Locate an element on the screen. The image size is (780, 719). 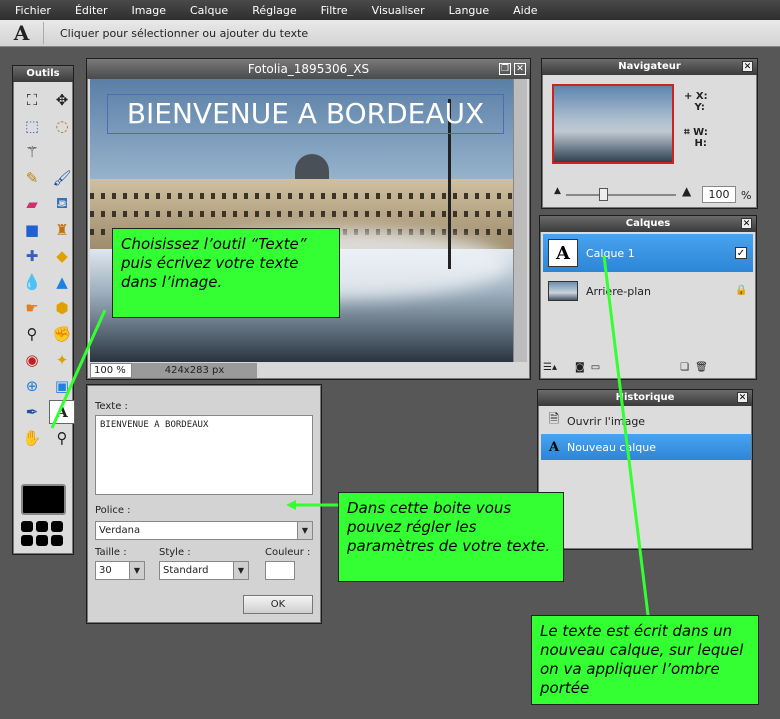
image-window-titlebar: Fotolia_1895306_XS ❐ ✕ is located at coordinates (308, 69).